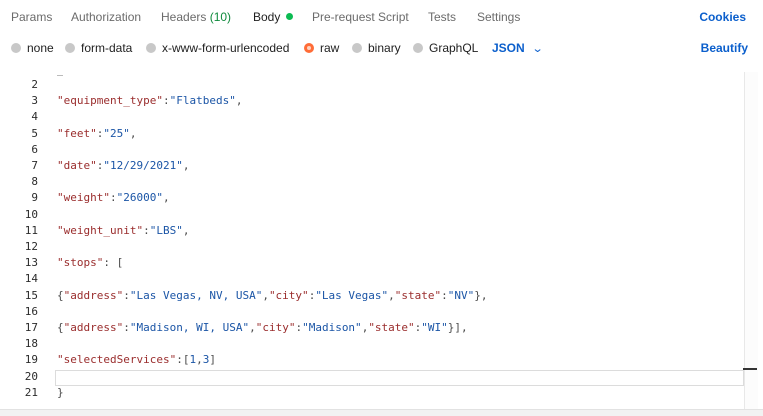  I want to click on tab-headers: Headers (10), so click(196, 17).